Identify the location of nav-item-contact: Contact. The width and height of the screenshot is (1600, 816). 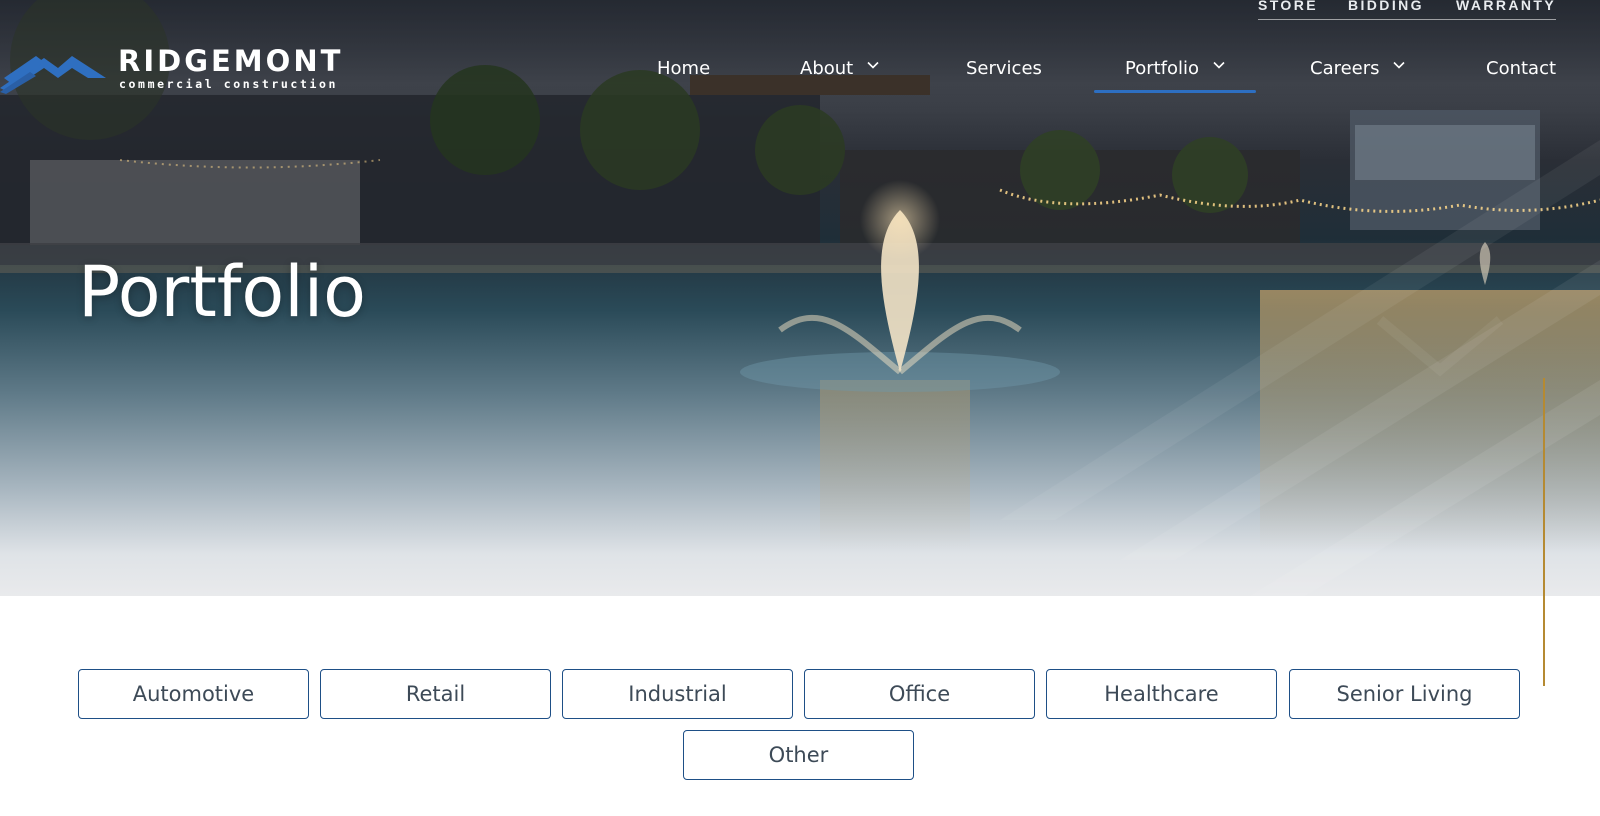
(1521, 69).